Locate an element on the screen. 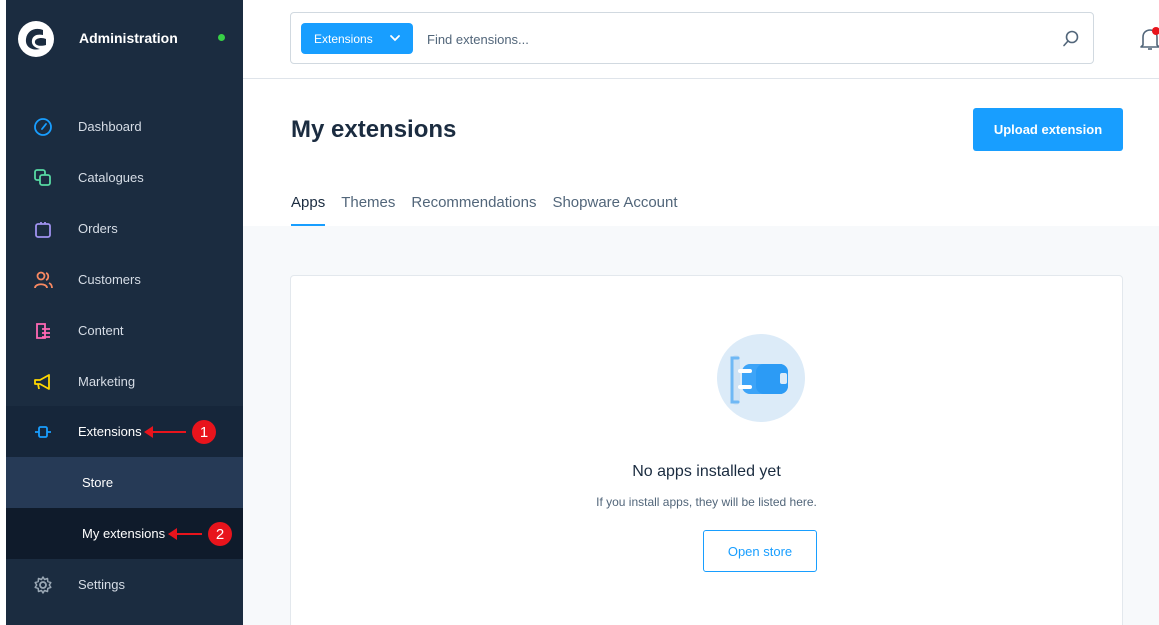  page-title: My extensions is located at coordinates (374, 129).